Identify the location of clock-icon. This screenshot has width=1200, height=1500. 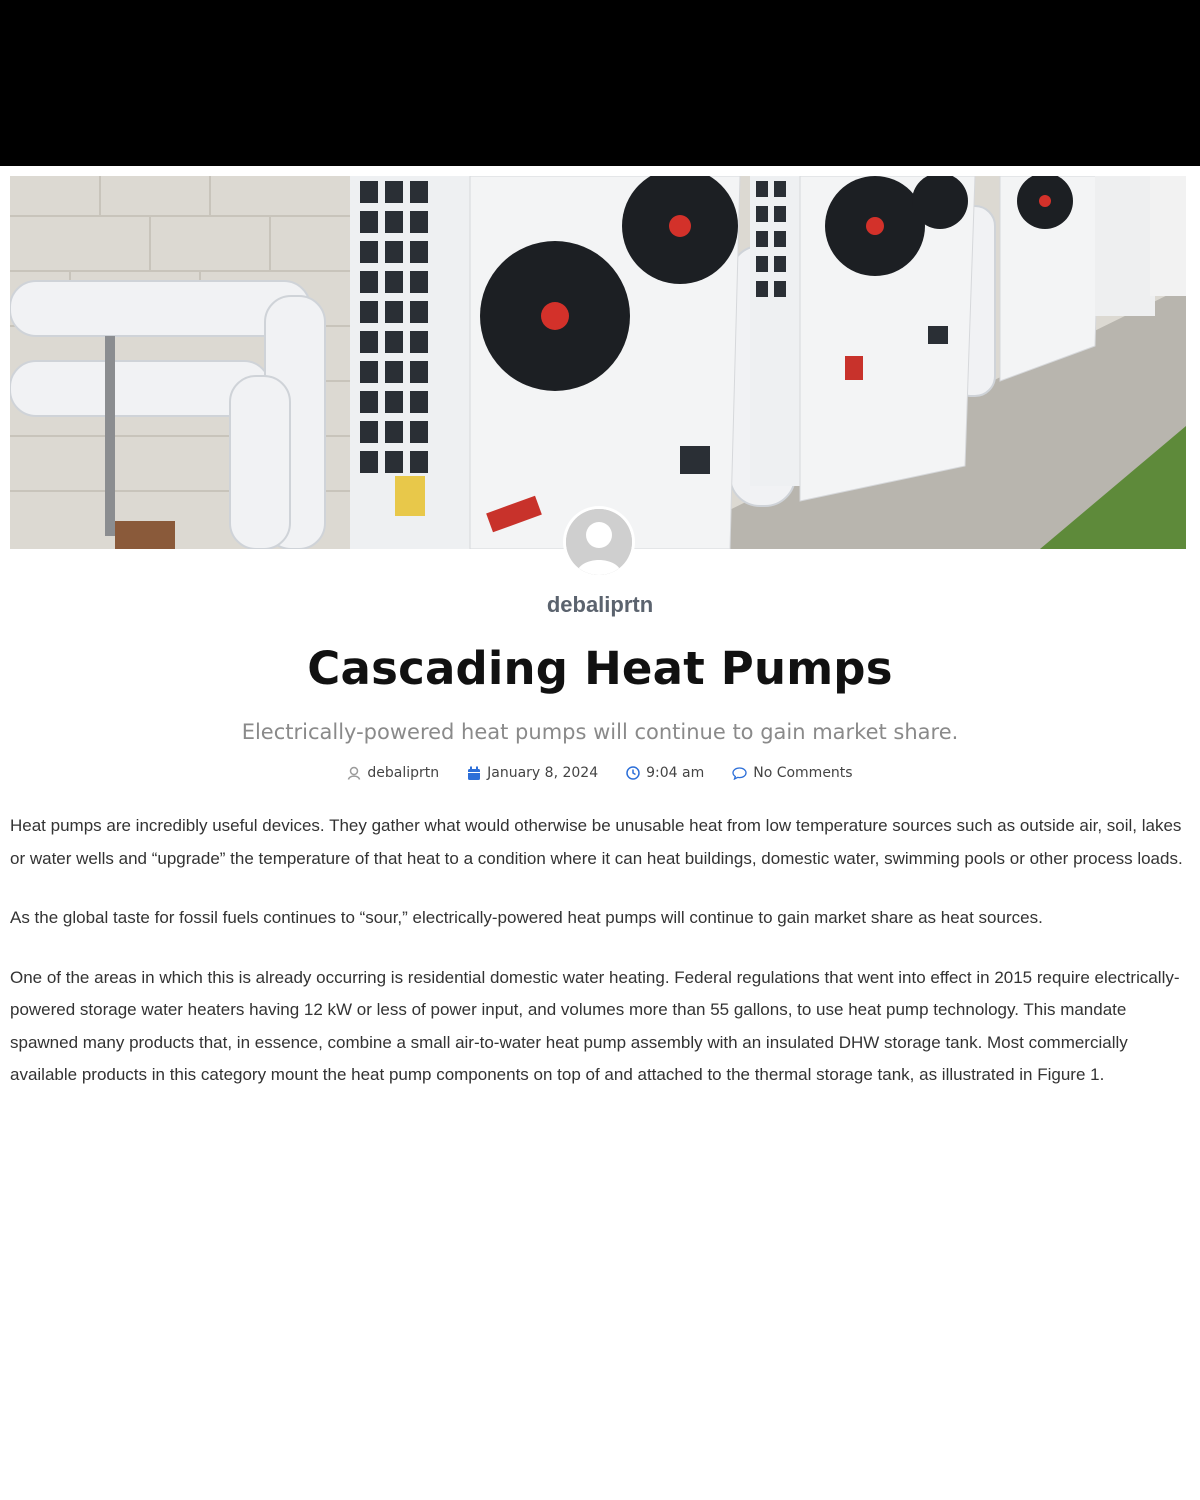
(633, 773).